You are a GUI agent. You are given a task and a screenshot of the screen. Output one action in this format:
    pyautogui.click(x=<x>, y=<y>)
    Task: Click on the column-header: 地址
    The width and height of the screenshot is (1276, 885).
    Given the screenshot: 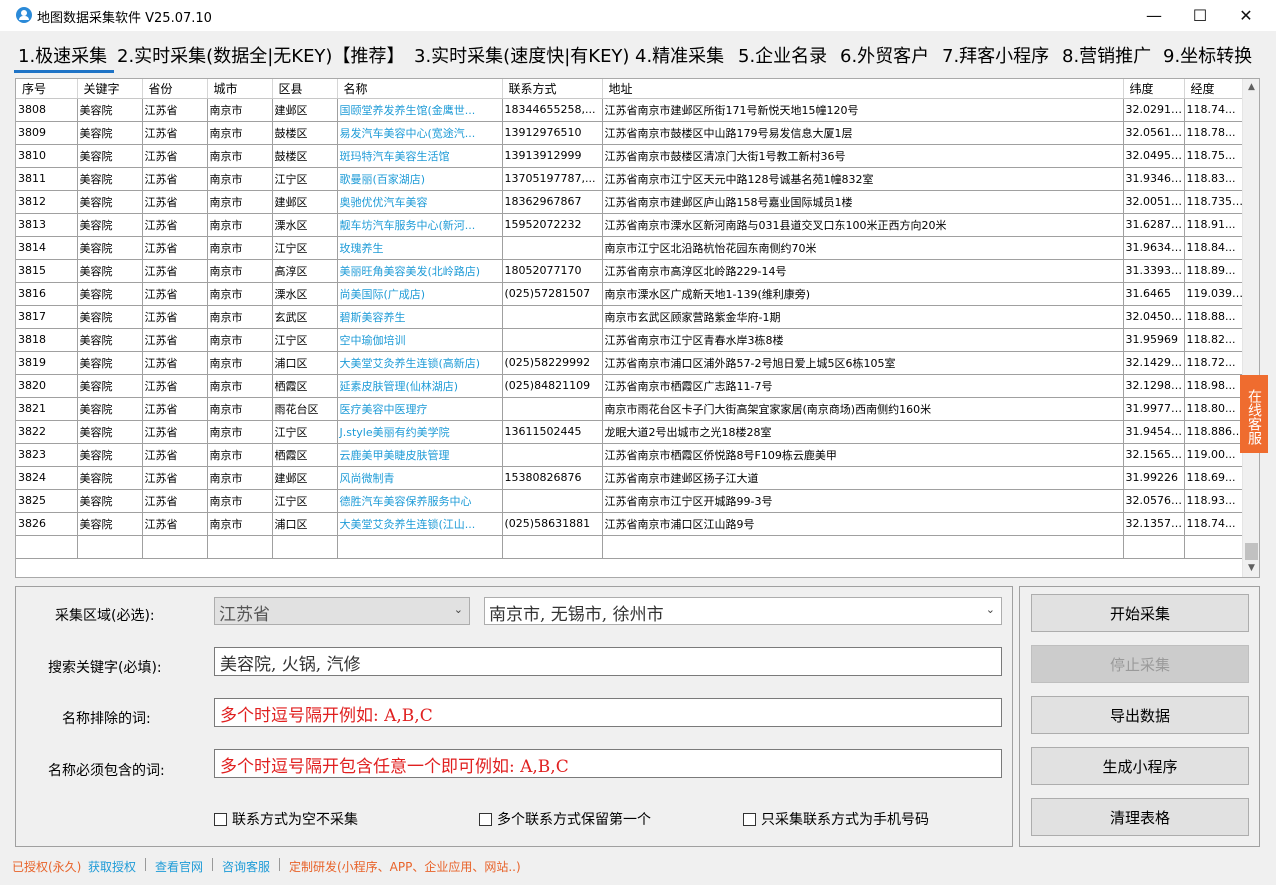 What is the action you would take?
    pyautogui.click(x=863, y=89)
    